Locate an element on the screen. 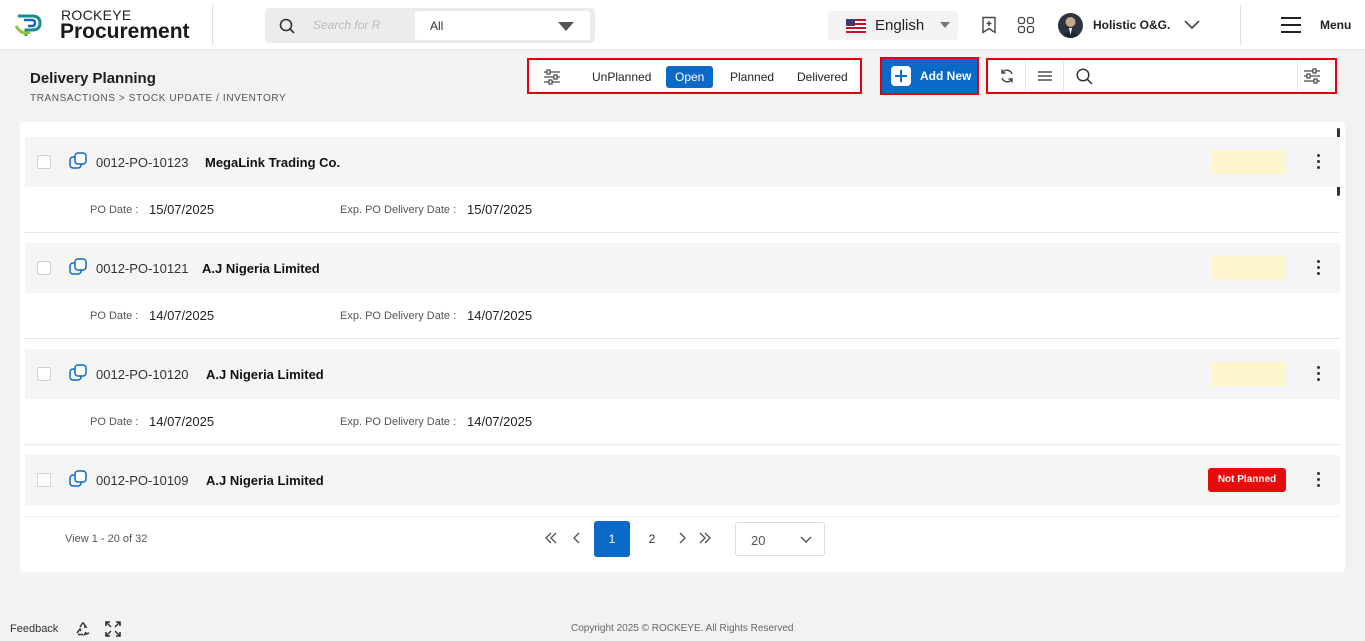  search-scope-value: All is located at coordinates (437, 26).